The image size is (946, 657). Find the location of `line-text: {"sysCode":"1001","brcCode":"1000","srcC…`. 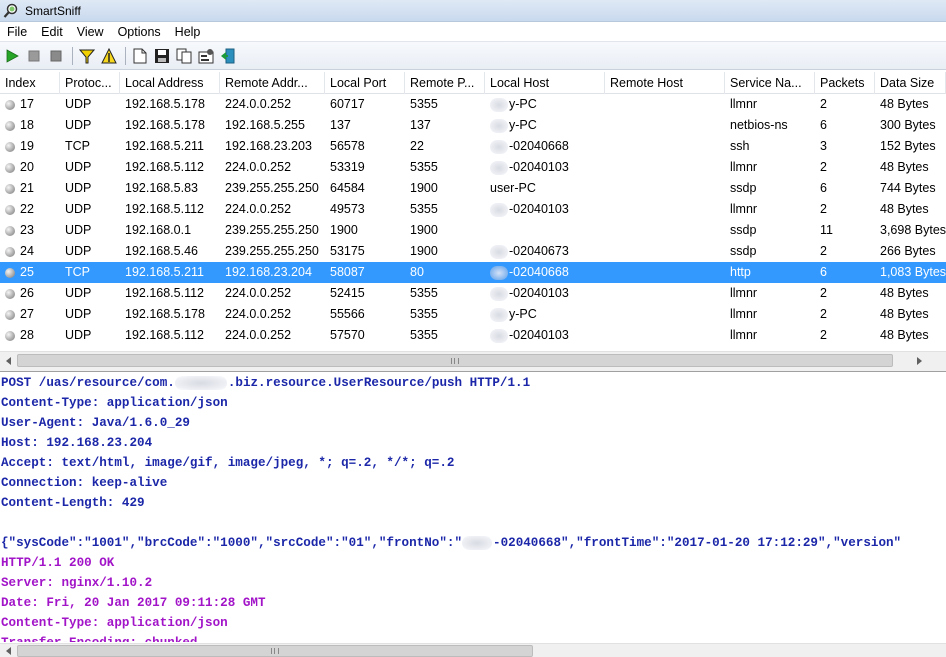

line-text: {"sysCode":"1001","brcCode":"1000","srcC… is located at coordinates (232, 543).